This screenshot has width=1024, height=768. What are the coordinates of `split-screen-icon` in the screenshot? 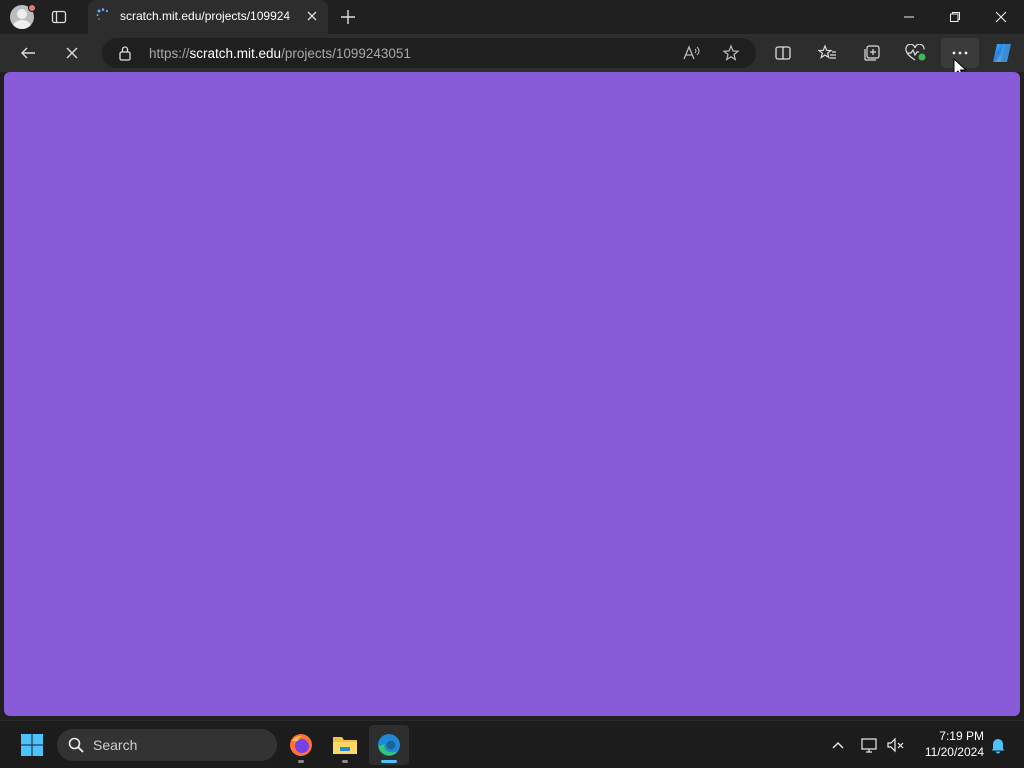 It's located at (783, 53).